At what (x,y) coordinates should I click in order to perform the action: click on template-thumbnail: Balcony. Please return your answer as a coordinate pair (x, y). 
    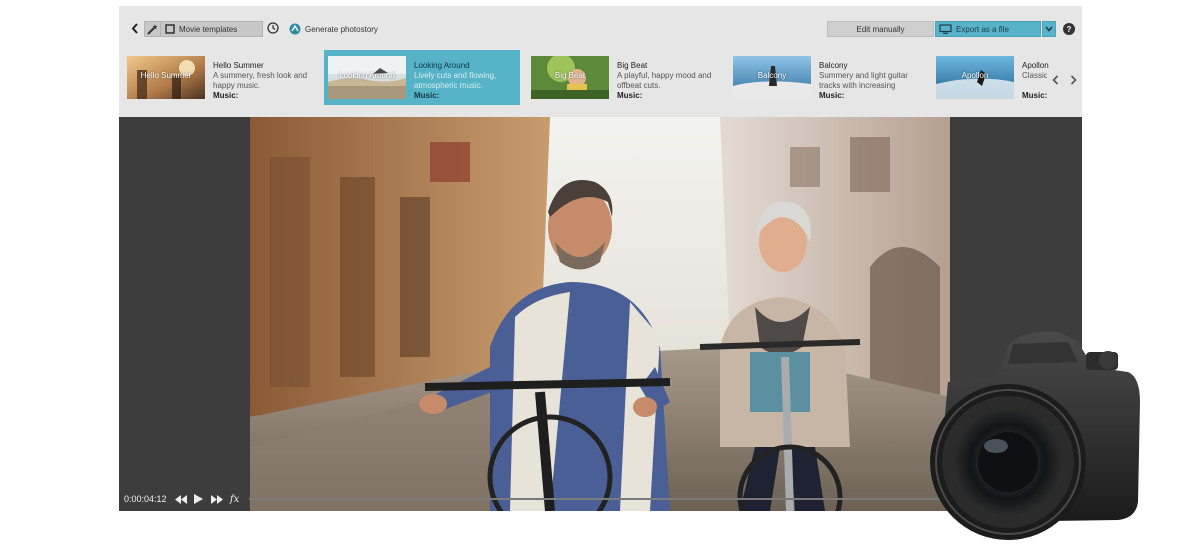
    Looking at the image, I should click on (772, 77).